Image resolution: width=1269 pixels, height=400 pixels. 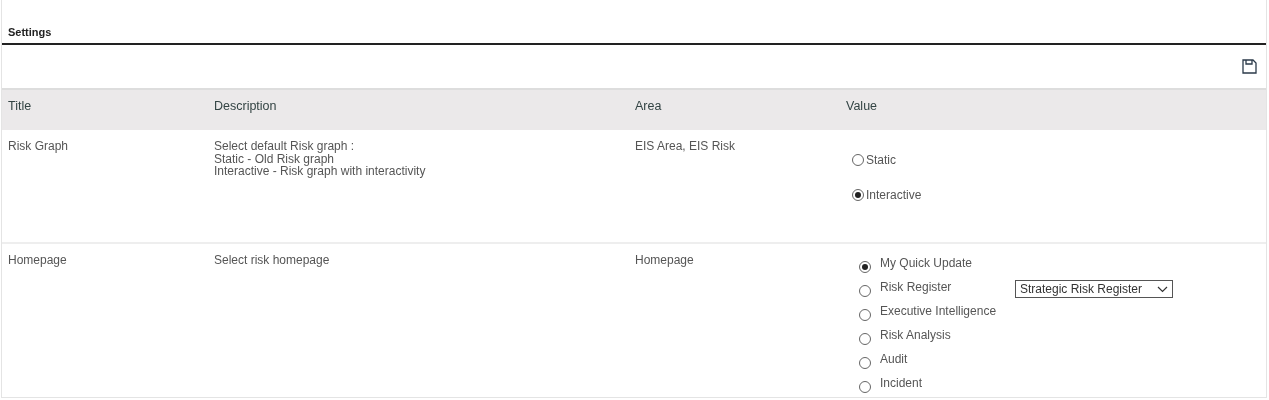 What do you see at coordinates (862, 106) in the screenshot?
I see `column-header: Value` at bounding box center [862, 106].